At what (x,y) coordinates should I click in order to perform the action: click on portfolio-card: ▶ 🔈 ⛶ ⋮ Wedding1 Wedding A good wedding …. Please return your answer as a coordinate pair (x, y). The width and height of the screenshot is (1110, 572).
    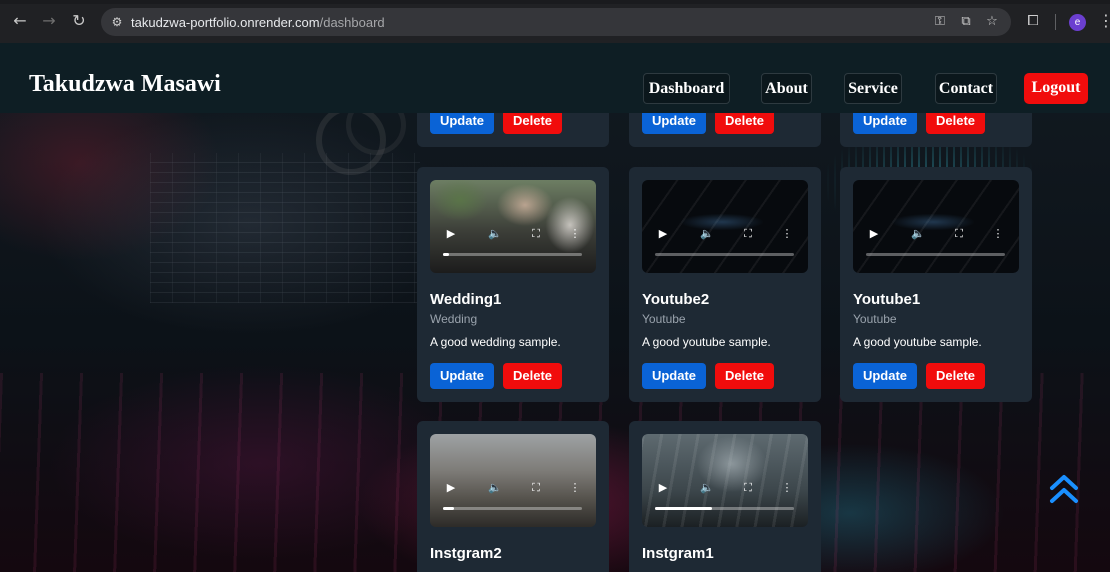
    Looking at the image, I should click on (513, 284).